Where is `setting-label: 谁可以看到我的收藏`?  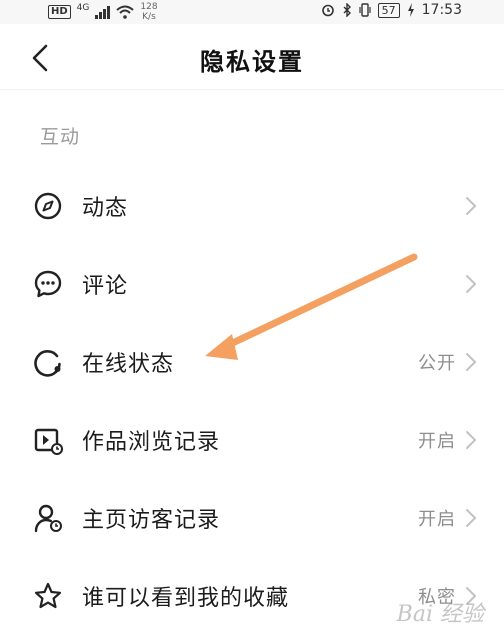 setting-label: 谁可以看到我的收藏 is located at coordinates (186, 598).